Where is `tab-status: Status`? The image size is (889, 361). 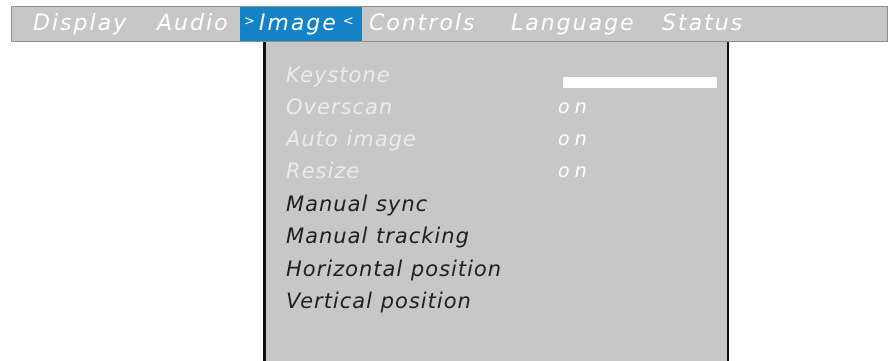
tab-status: Status is located at coordinates (703, 24).